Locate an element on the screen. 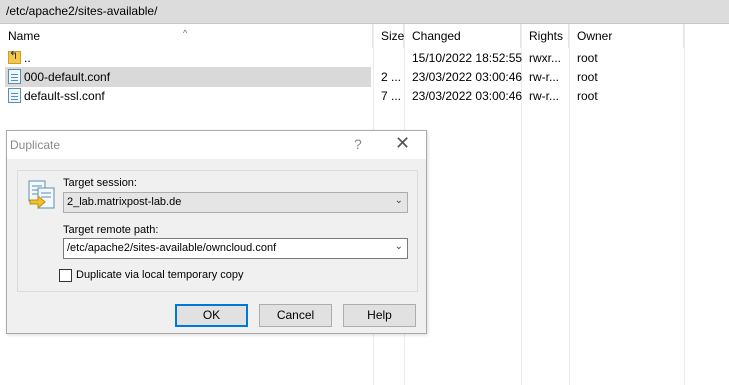 This screenshot has height=385, width=729. file-name: 000-default.conf is located at coordinates (67, 77).